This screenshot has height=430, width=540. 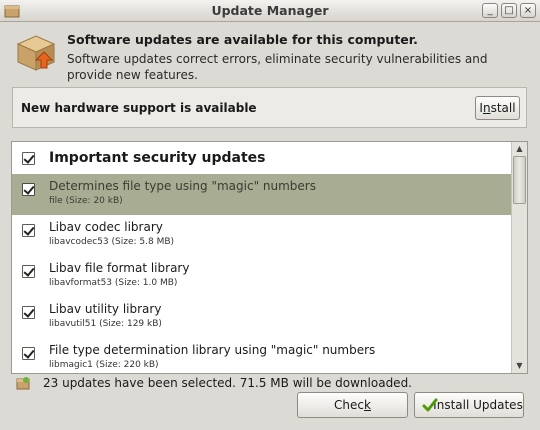 I want to click on list-scrollbar: ▲ ▼, so click(x=519, y=257).